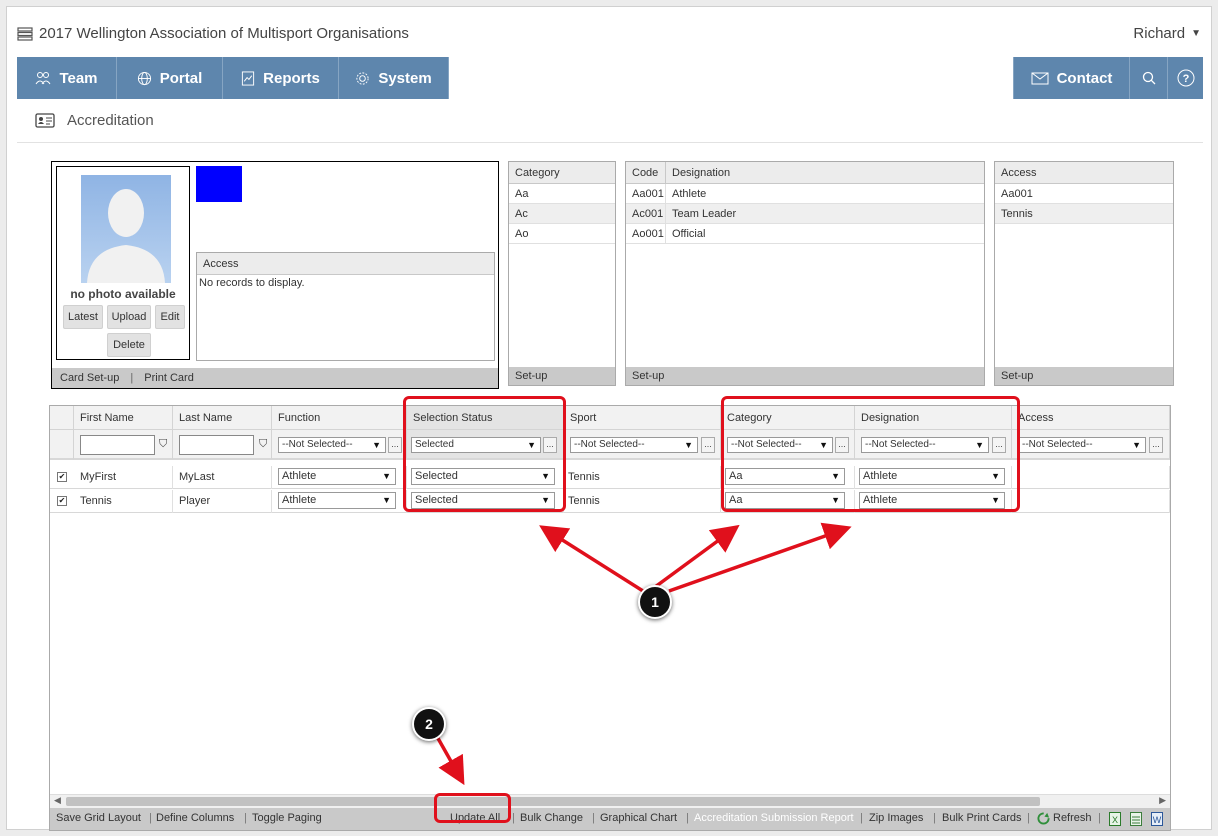 Image resolution: width=1218 pixels, height=836 pixels. Describe the element at coordinates (429, 724) in the screenshot. I see `annotation-marker-2: 2` at that location.